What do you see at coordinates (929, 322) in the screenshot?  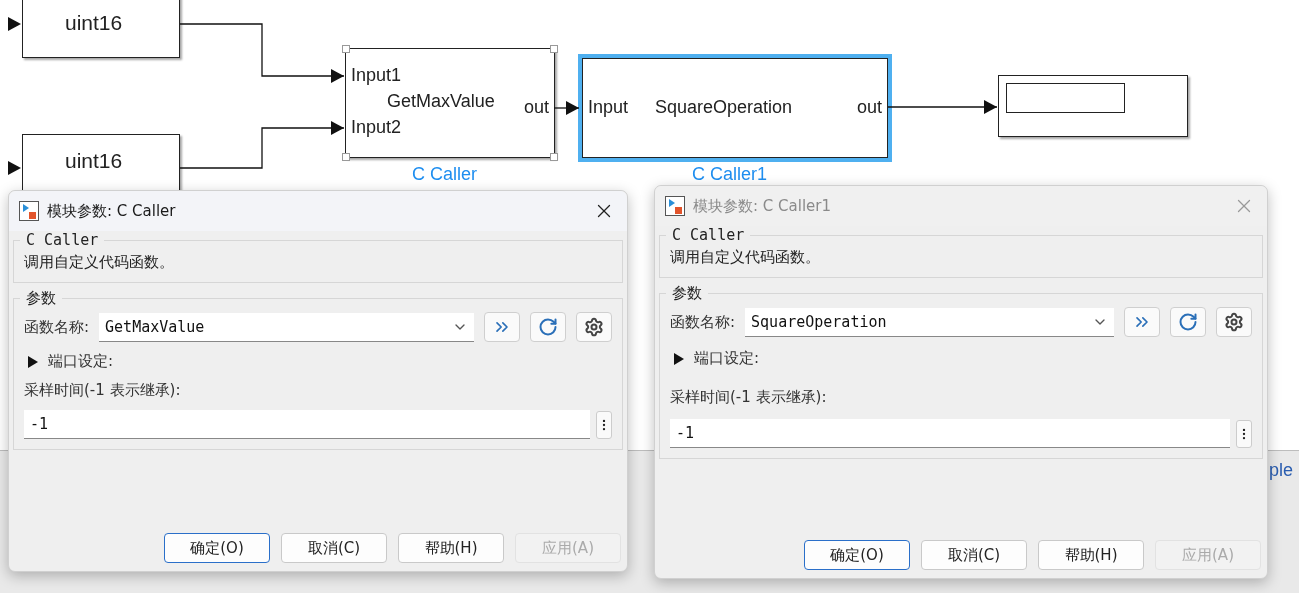 I see `function-dropdown: SquareOperation` at bounding box center [929, 322].